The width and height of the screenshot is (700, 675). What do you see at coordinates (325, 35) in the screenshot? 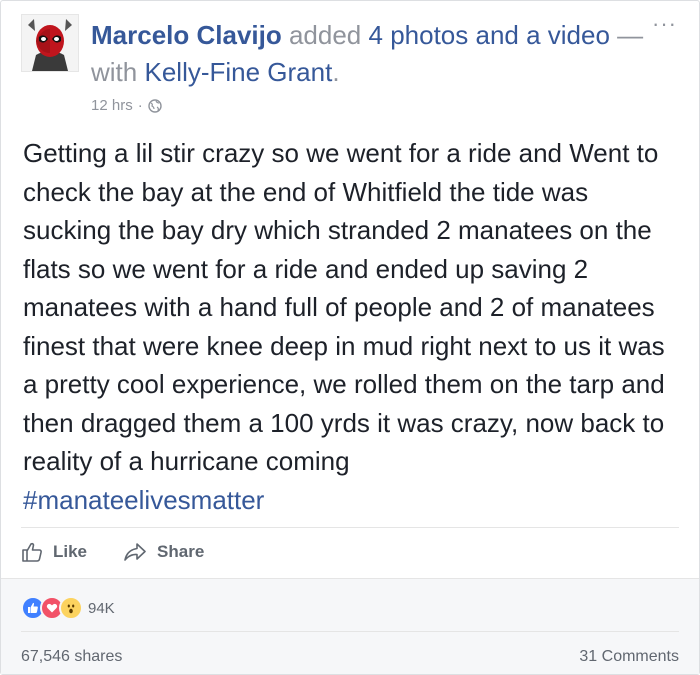
I see `action-word: added` at bounding box center [325, 35].